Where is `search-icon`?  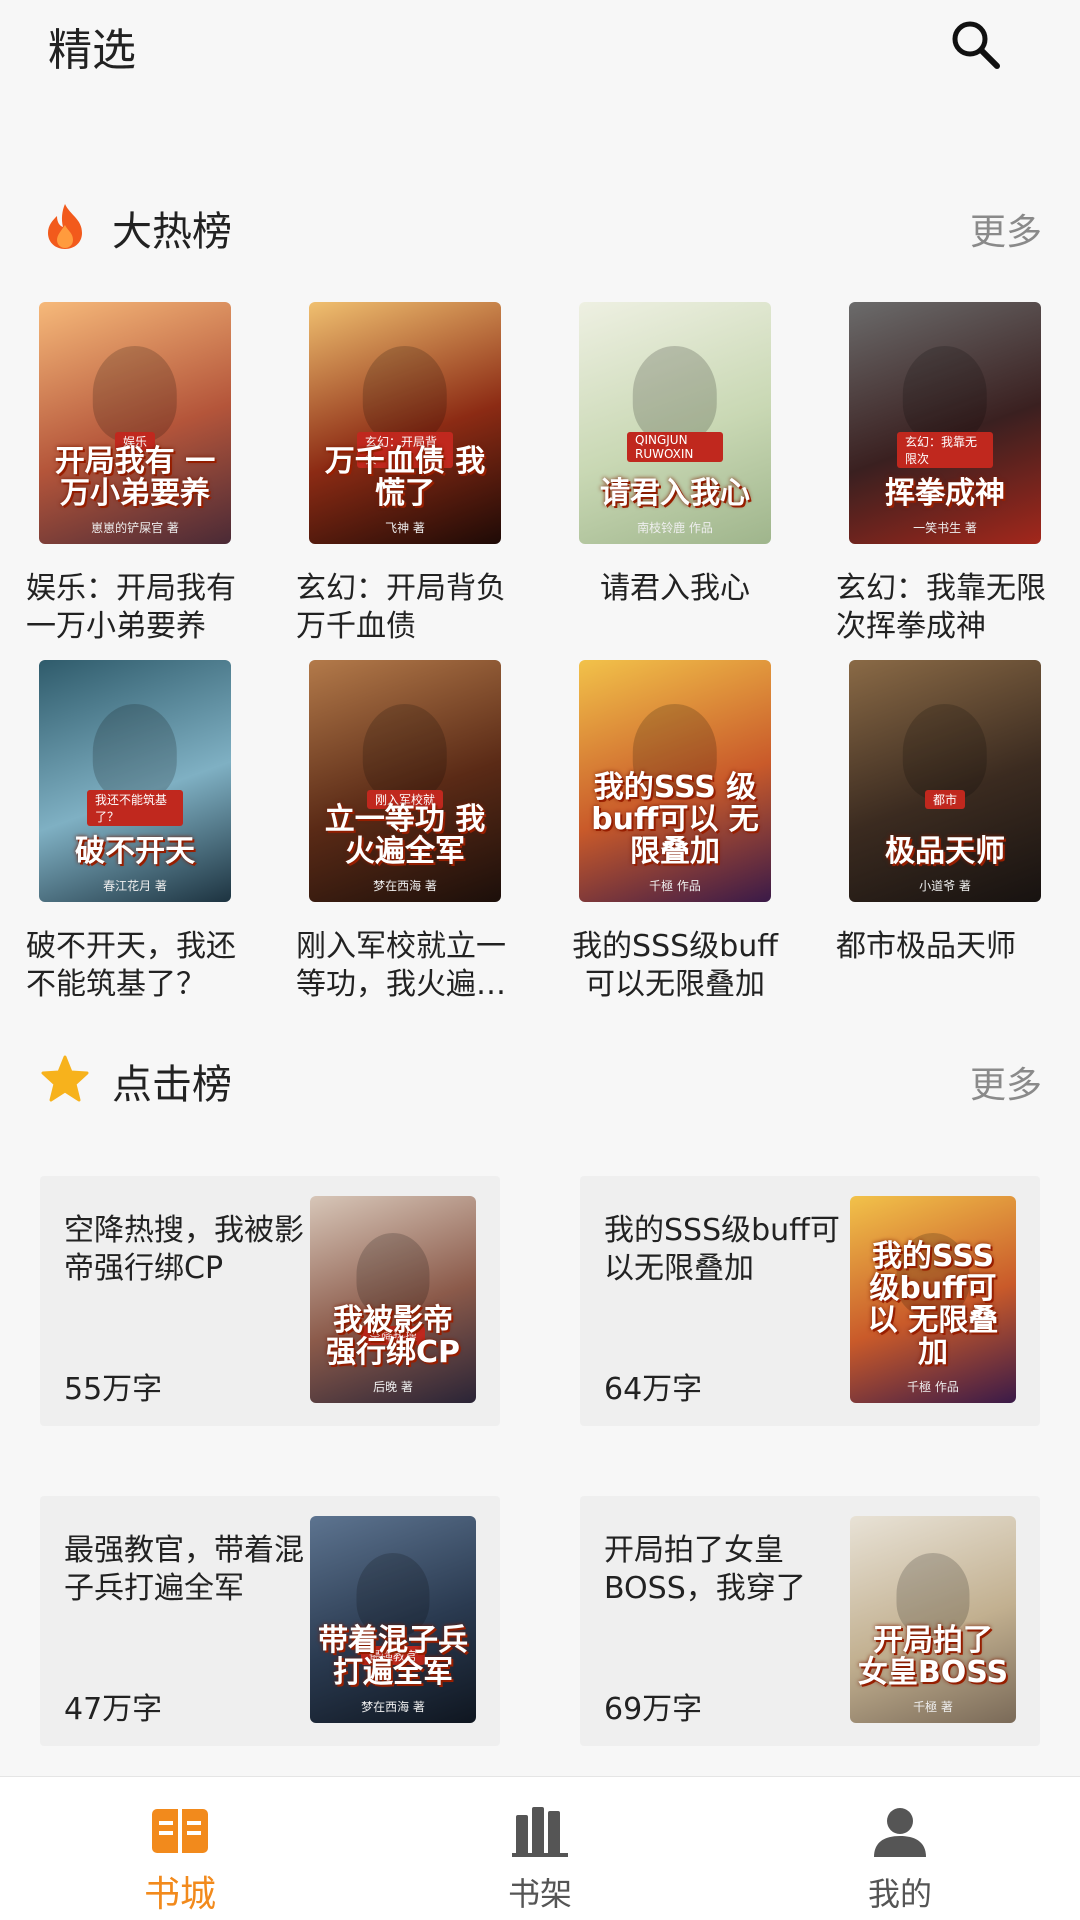
search-icon is located at coordinates (976, 45).